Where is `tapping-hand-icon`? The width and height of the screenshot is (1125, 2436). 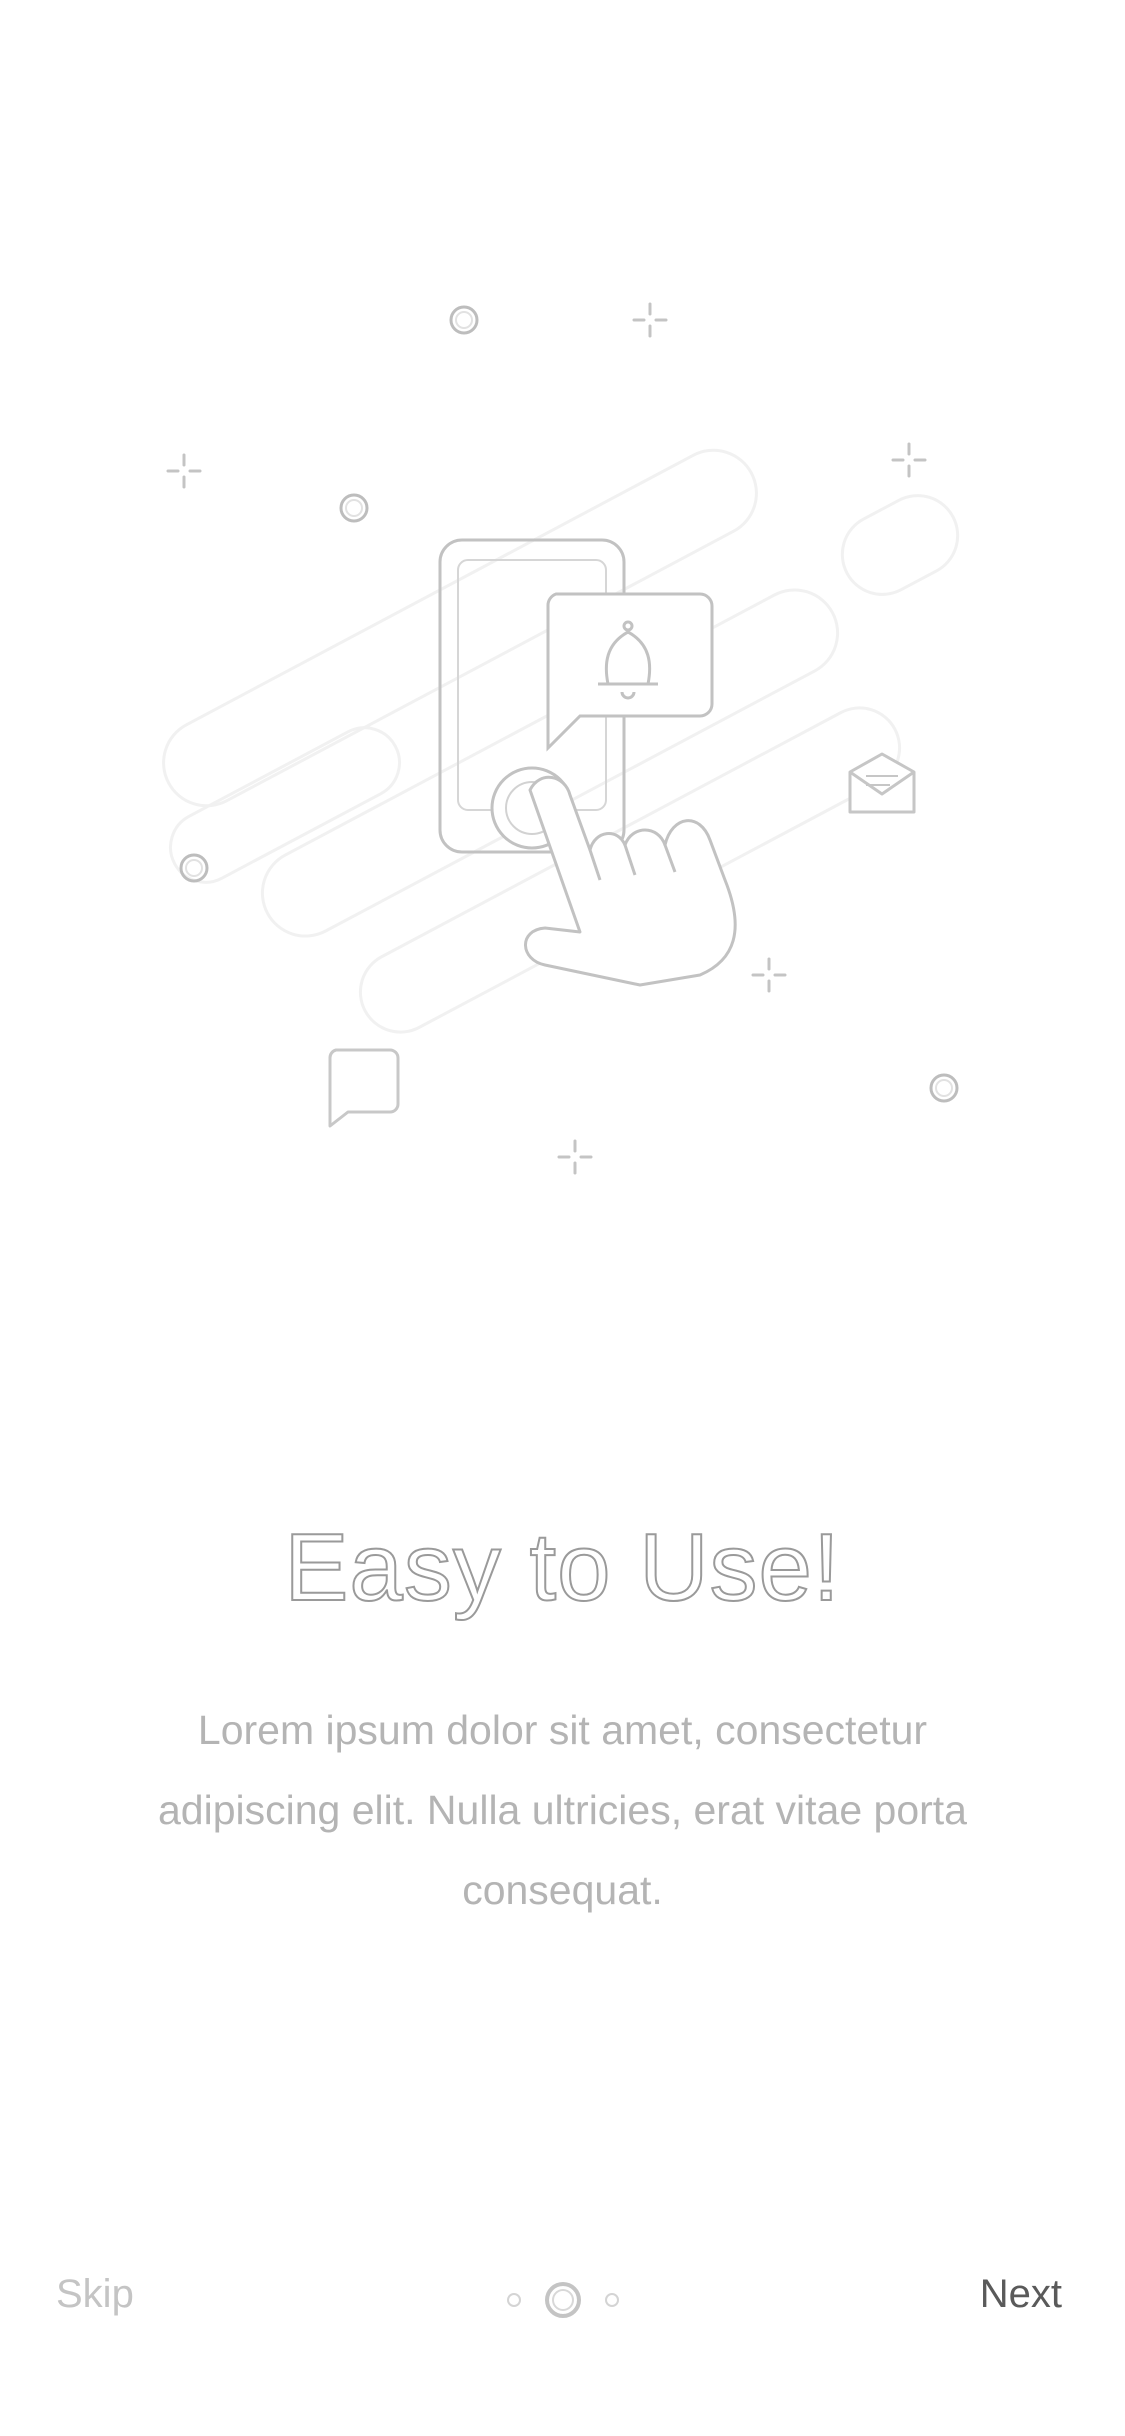
tapping-hand-icon is located at coordinates (630, 881).